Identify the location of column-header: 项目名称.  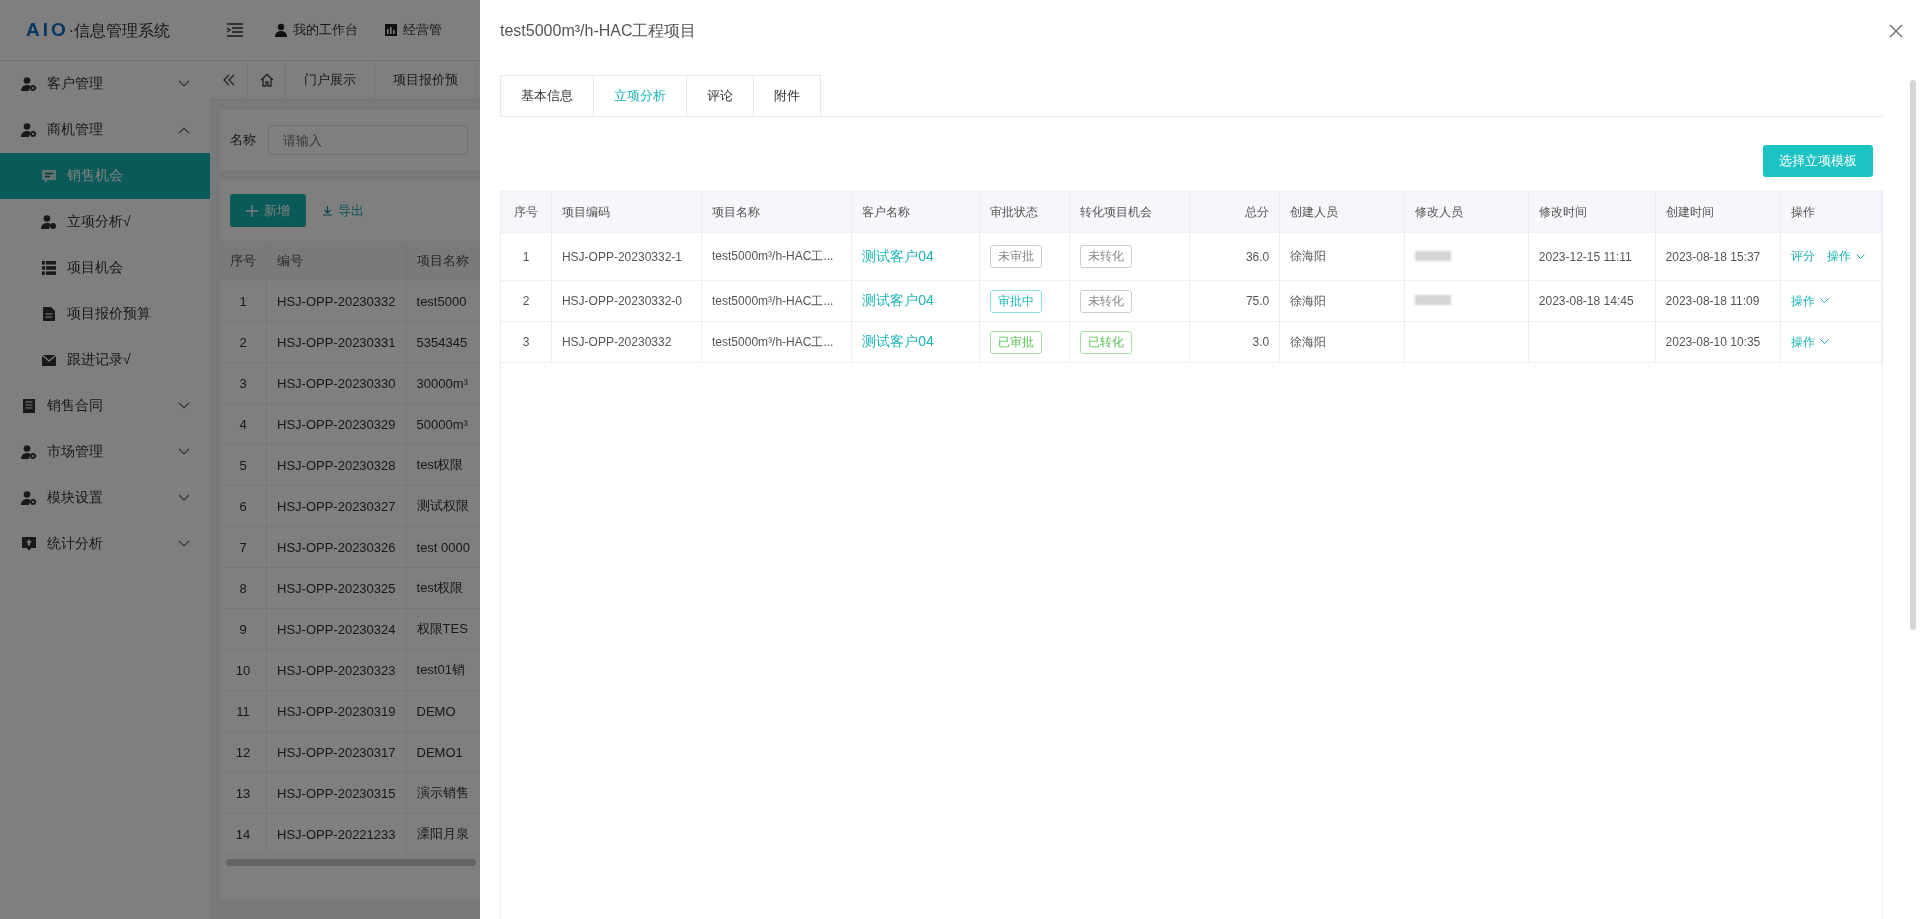
(443, 261).